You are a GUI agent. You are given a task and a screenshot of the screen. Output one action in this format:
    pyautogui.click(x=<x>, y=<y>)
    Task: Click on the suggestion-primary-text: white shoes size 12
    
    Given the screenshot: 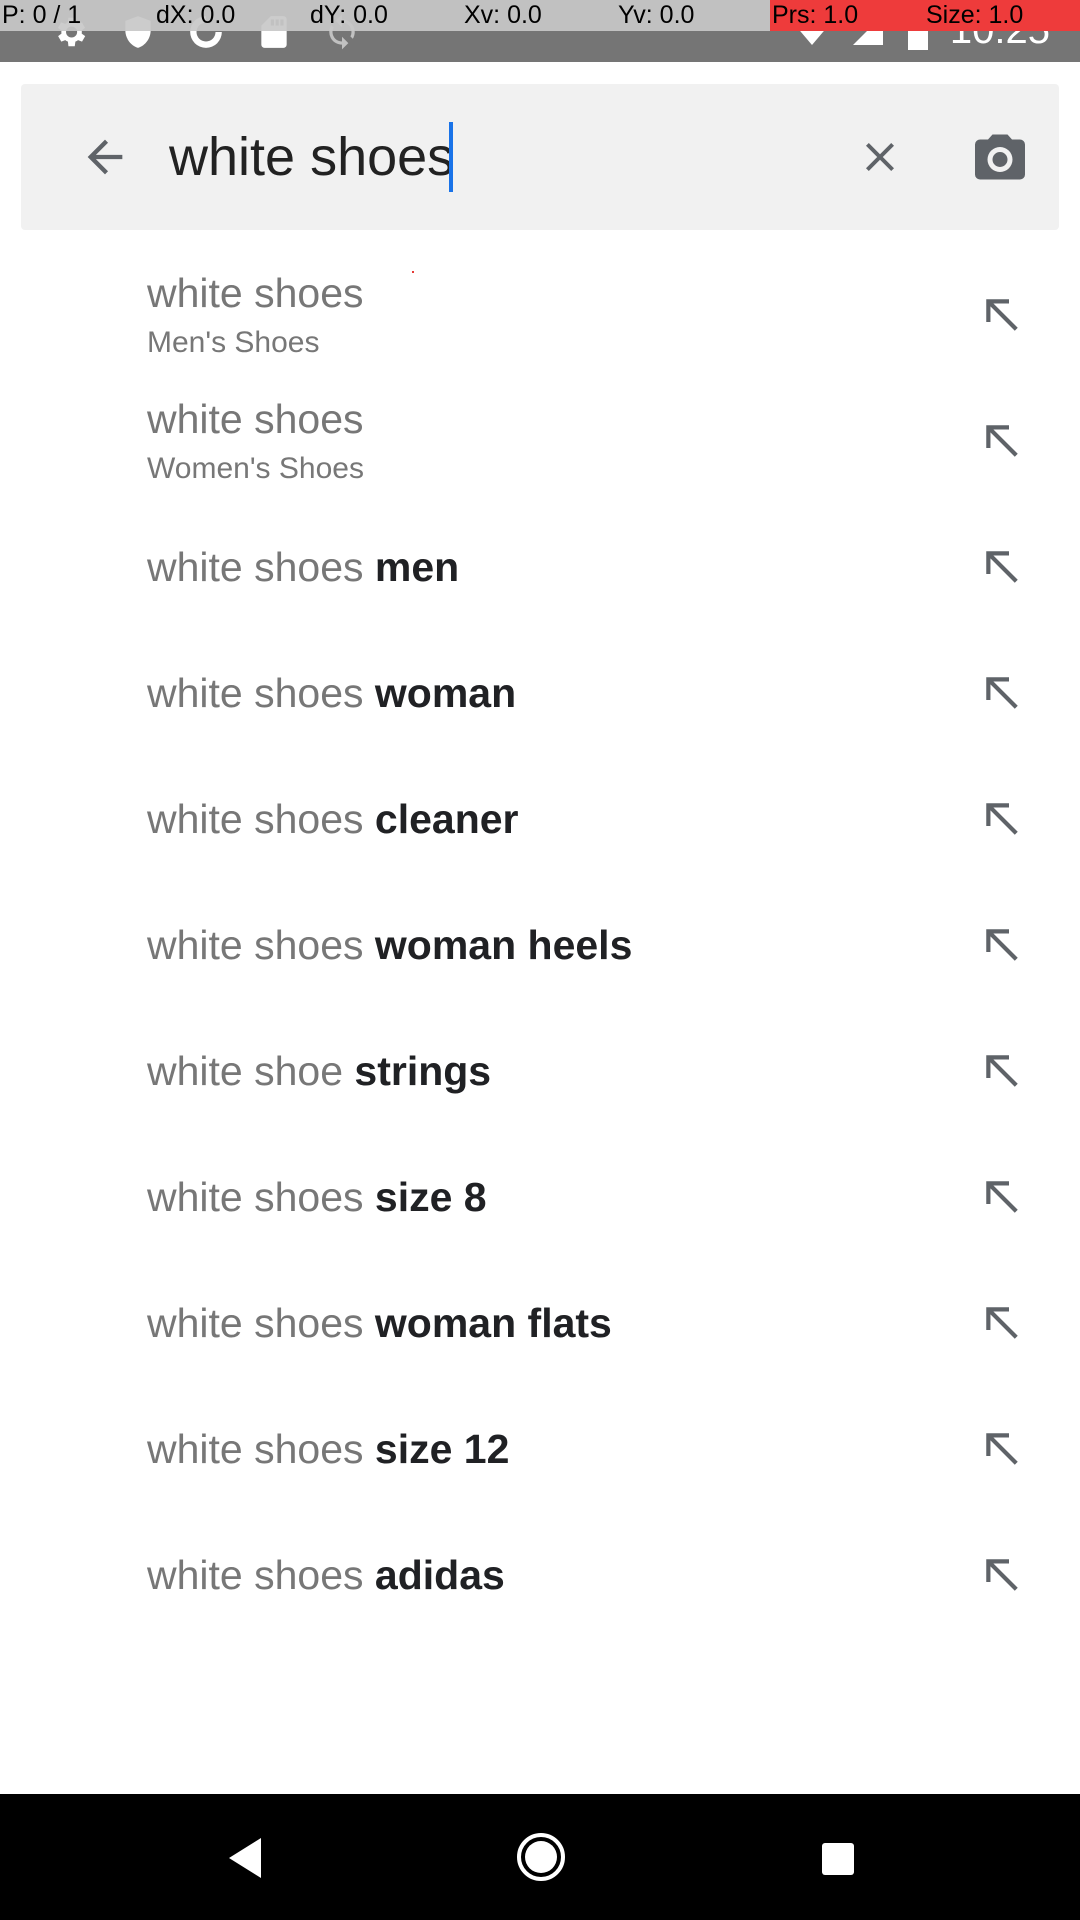 What is the action you would take?
    pyautogui.click(x=328, y=1449)
    